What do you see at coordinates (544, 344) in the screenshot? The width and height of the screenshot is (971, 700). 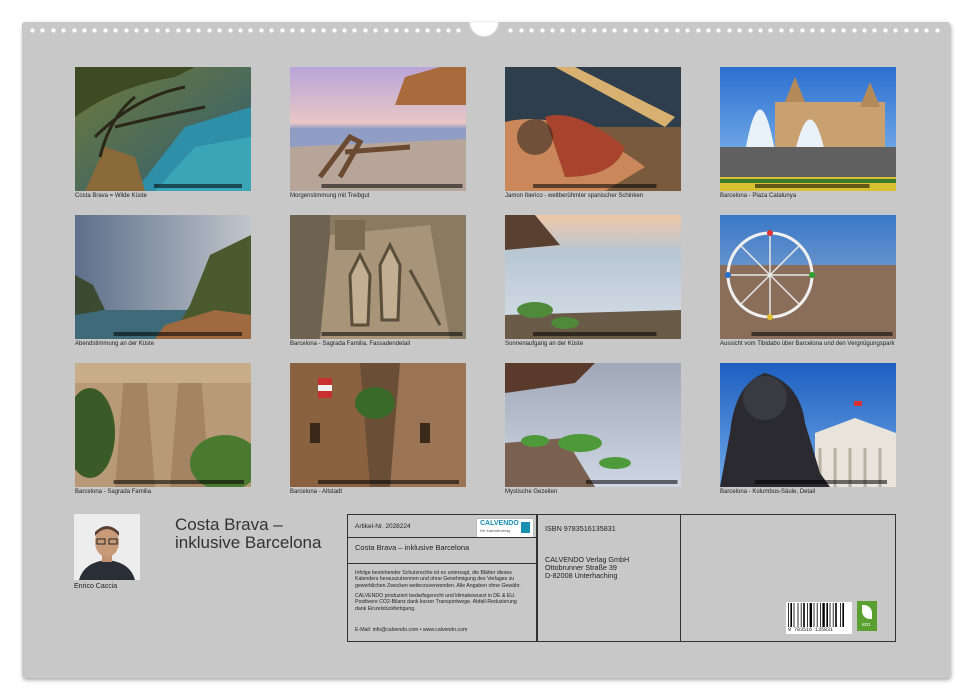 I see `photo-caption: Sonnenaufgang an der Küste` at bounding box center [544, 344].